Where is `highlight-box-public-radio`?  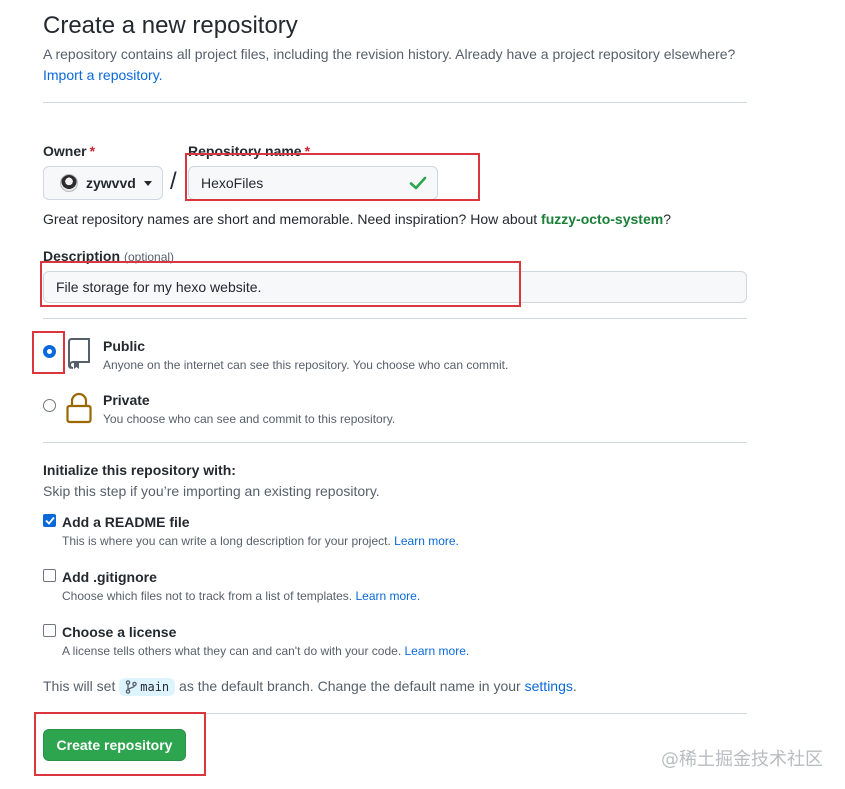
highlight-box-public-radio is located at coordinates (48, 352).